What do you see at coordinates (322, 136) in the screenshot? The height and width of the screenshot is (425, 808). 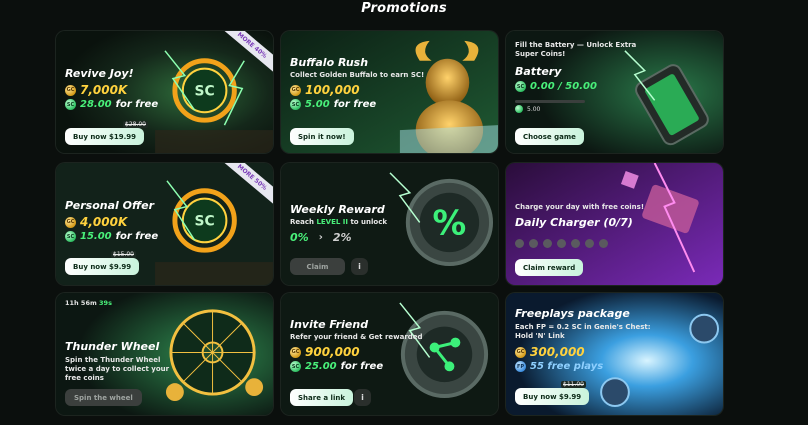 I see `spin-it-now-button: Spin it now!` at bounding box center [322, 136].